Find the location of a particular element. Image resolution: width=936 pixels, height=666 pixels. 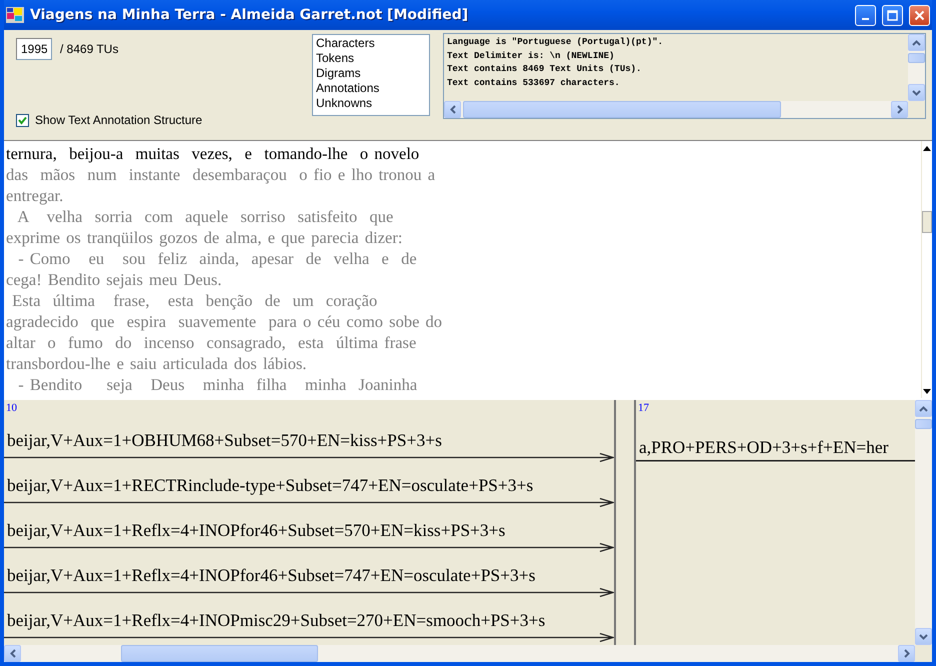

annotation-label: beijar,V+Aux=1+Reflx=4+INOPfor46+Subset=747+EN=osculate+PS+3+s is located at coordinates (309, 575).